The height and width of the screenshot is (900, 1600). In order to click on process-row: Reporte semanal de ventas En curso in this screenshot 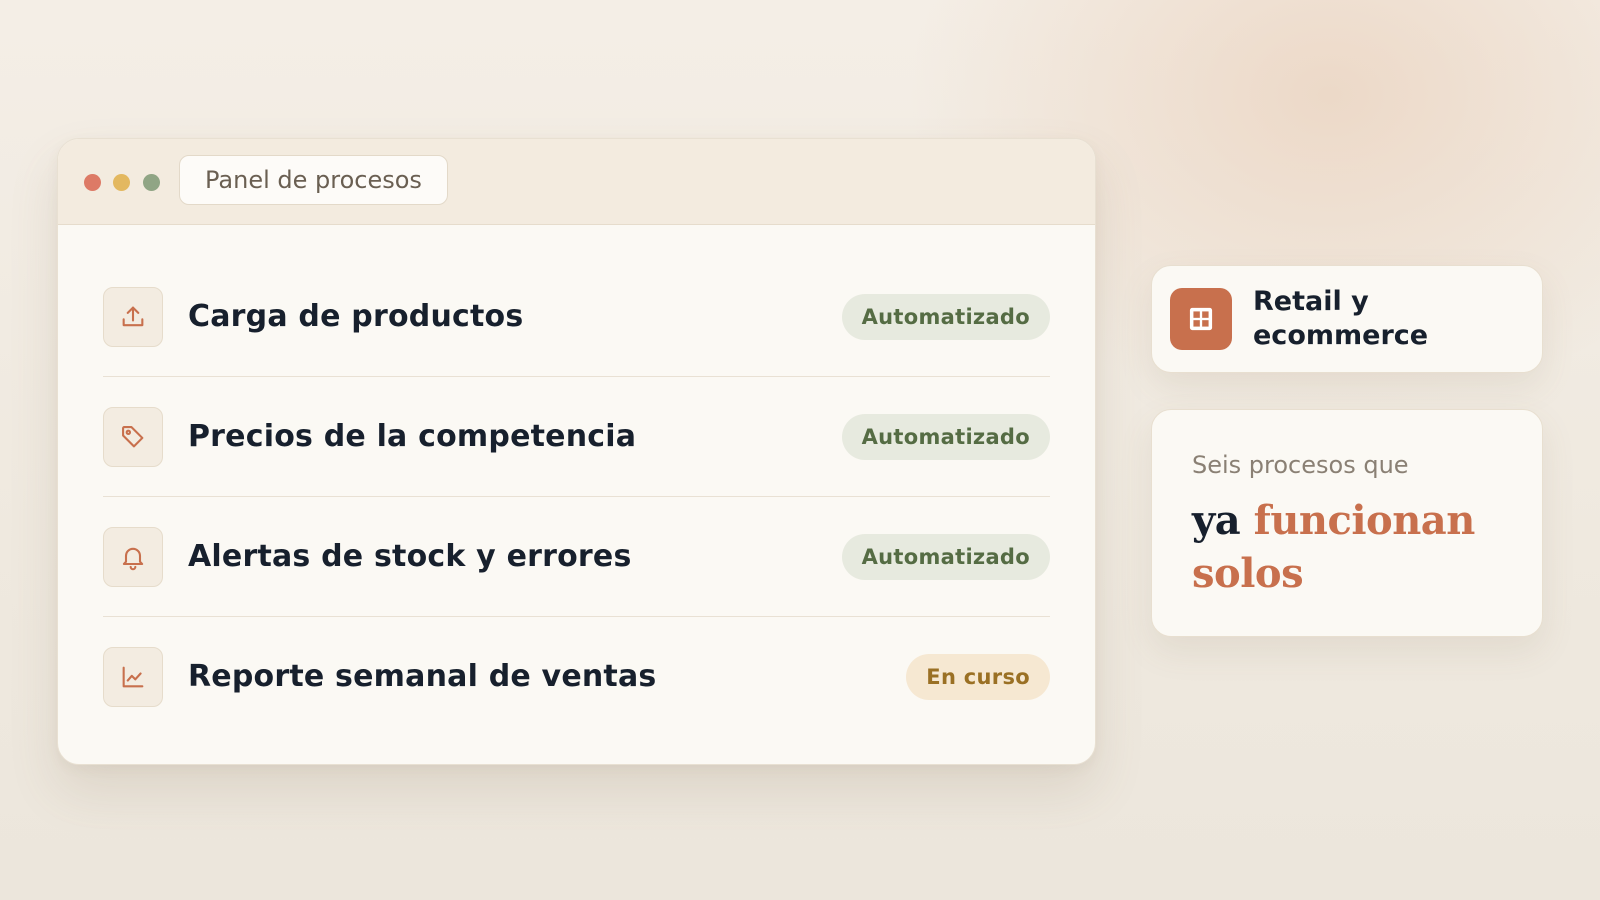, I will do `click(576, 676)`.